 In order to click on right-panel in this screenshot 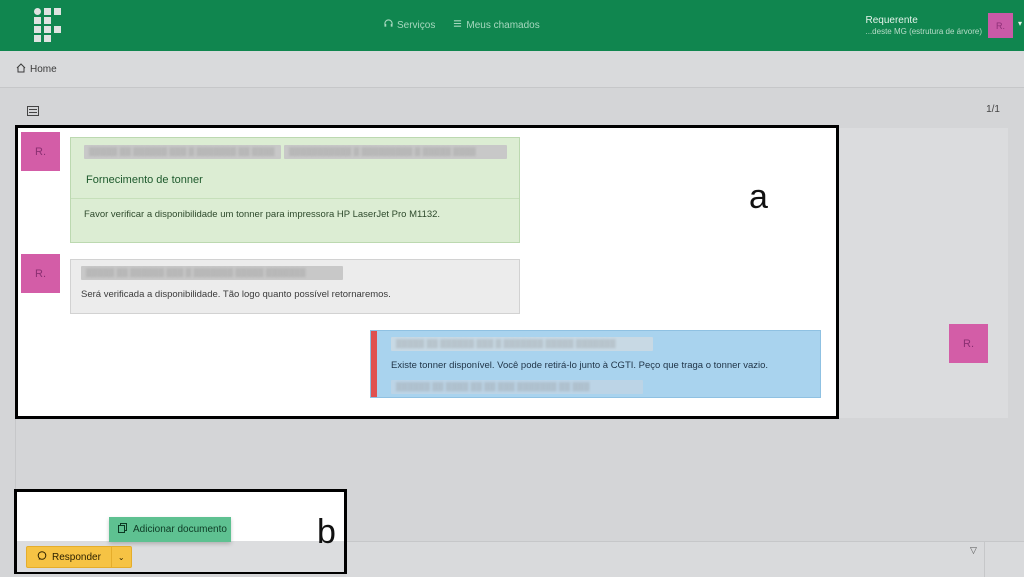, I will do `click(923, 273)`.